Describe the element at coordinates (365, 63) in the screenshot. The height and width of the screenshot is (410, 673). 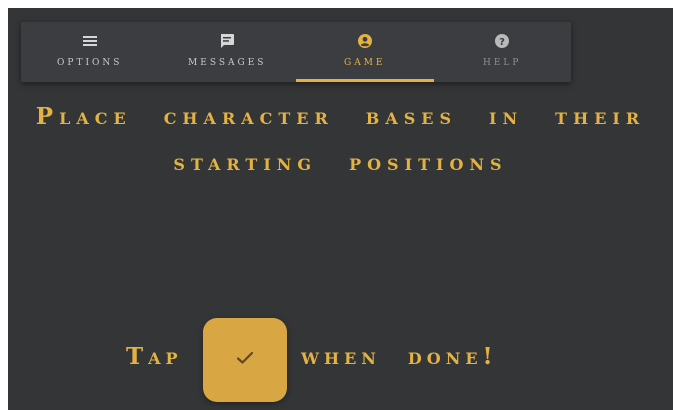
I see `tab-game-label: GAME` at that location.